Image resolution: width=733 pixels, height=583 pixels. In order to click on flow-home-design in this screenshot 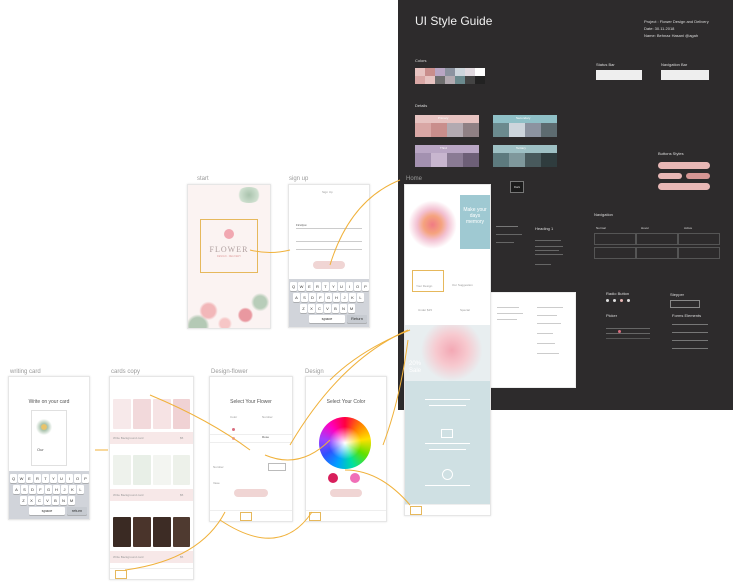, I will do `click(349, 387)`.